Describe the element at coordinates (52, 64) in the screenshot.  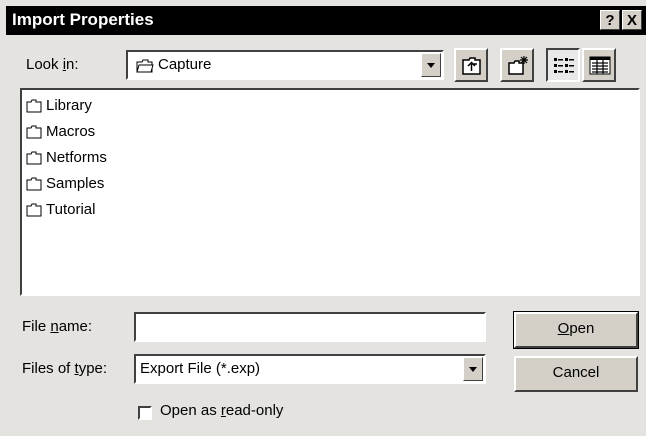
I see `look-in-label: Look in:` at that location.